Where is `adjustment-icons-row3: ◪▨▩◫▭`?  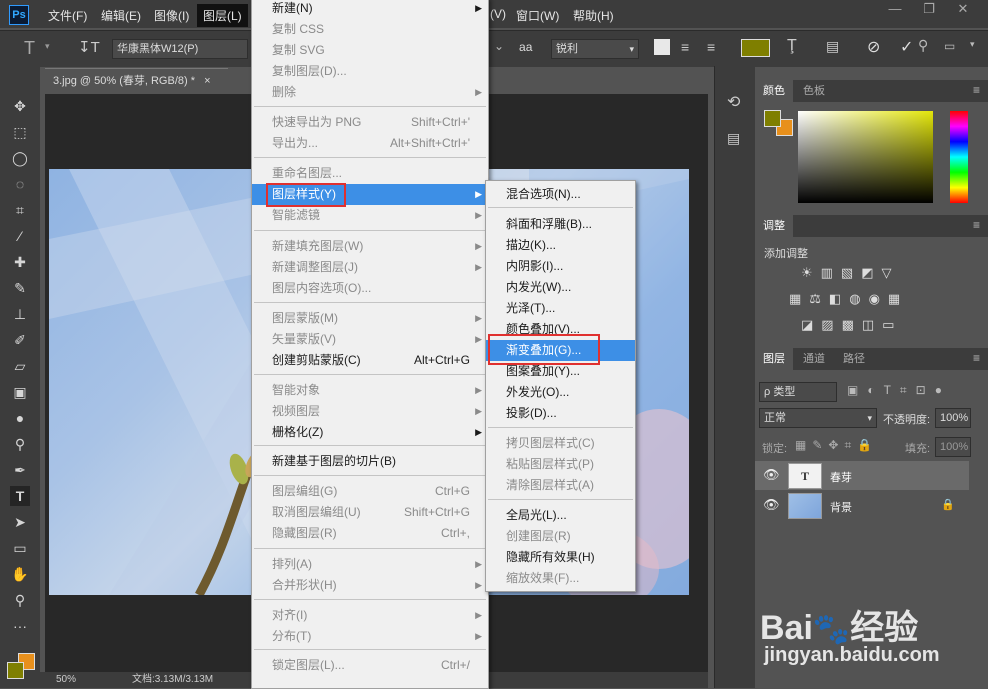 adjustment-icons-row3: ◪▨▩◫▭ is located at coordinates (851, 325).